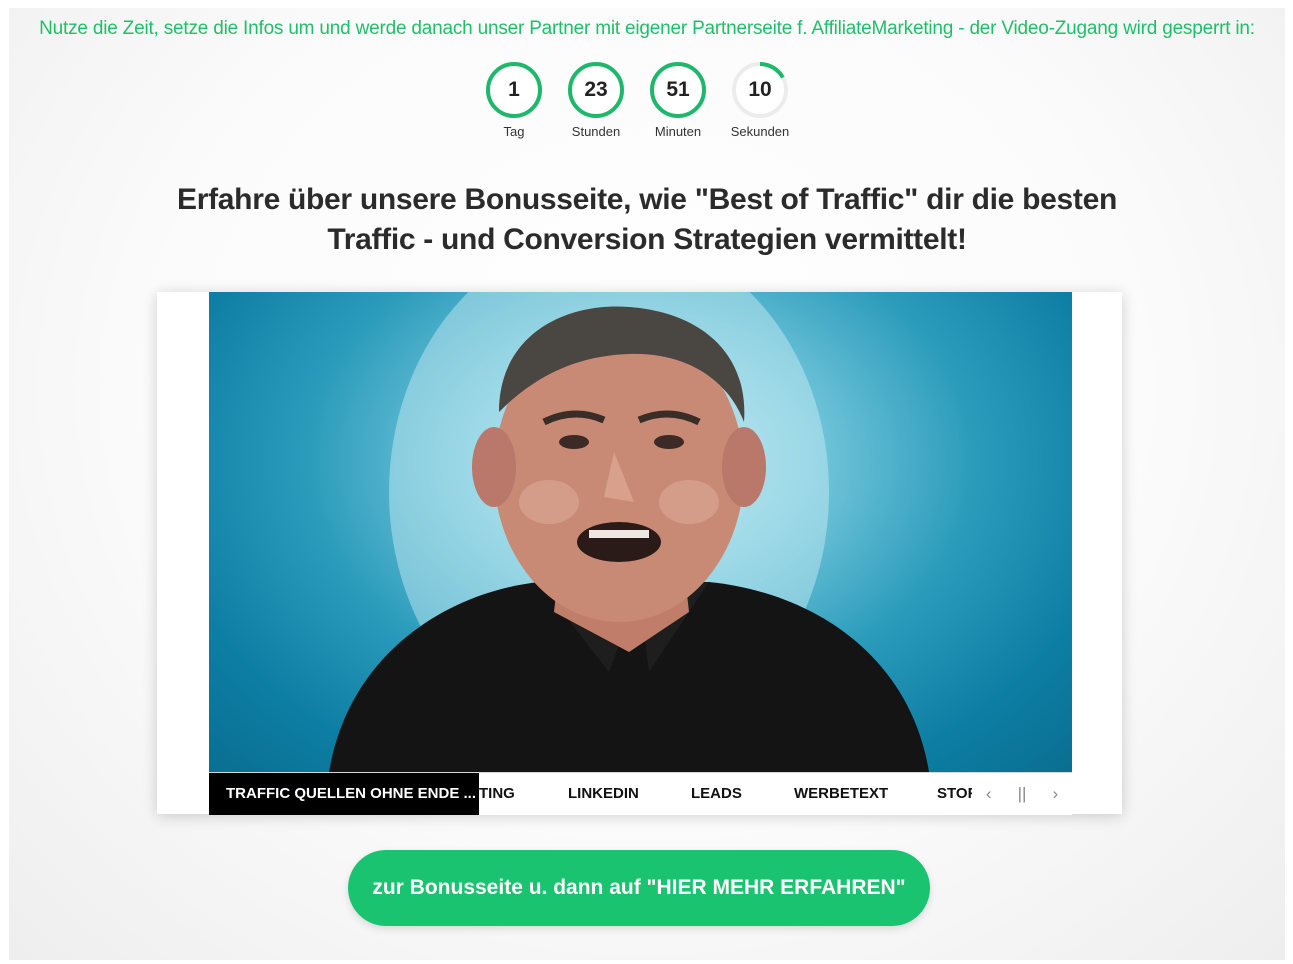  I want to click on countdown-seconds-value: 10, so click(760, 89).